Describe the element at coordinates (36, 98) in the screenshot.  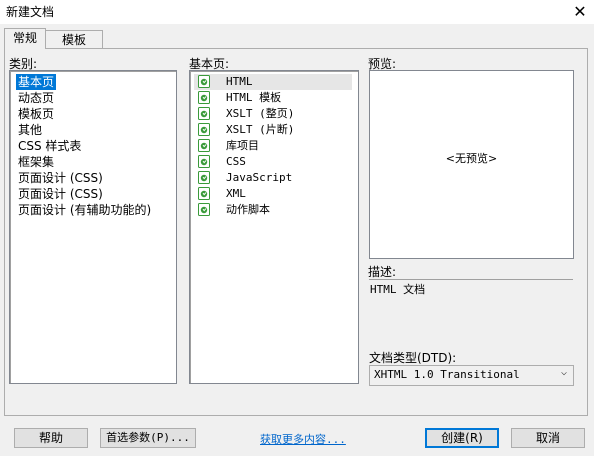
I see `category-item-dynamic: 动态页` at that location.